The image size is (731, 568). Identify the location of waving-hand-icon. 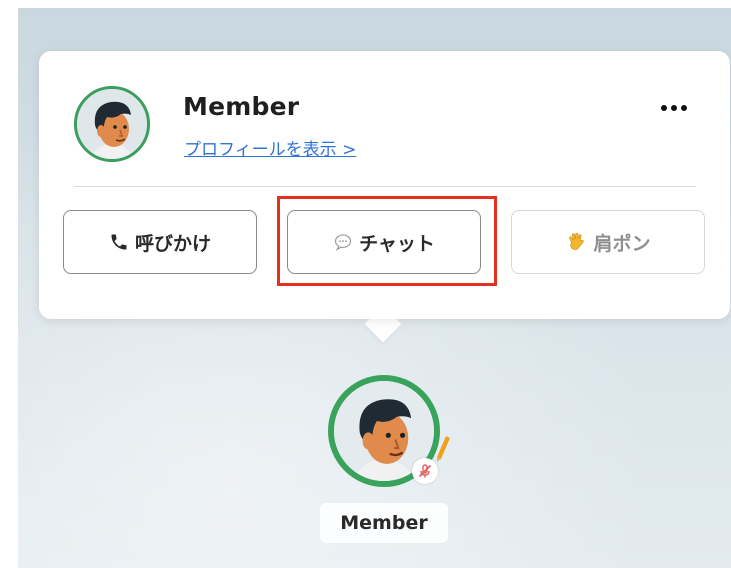
(576, 242).